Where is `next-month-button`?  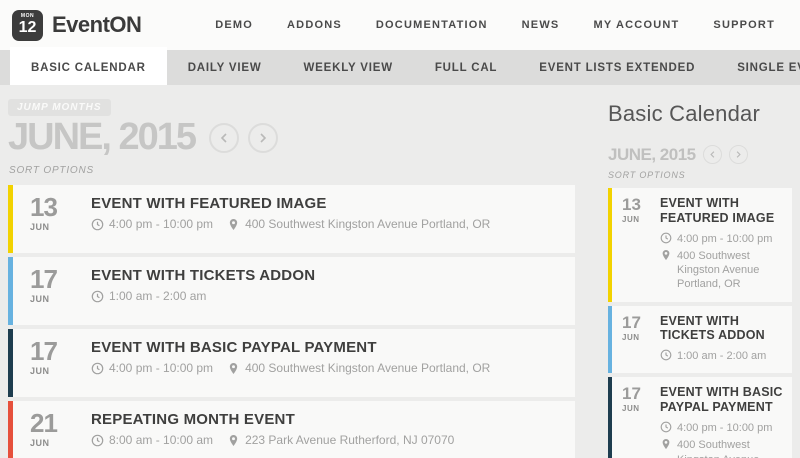 next-month-button is located at coordinates (263, 137).